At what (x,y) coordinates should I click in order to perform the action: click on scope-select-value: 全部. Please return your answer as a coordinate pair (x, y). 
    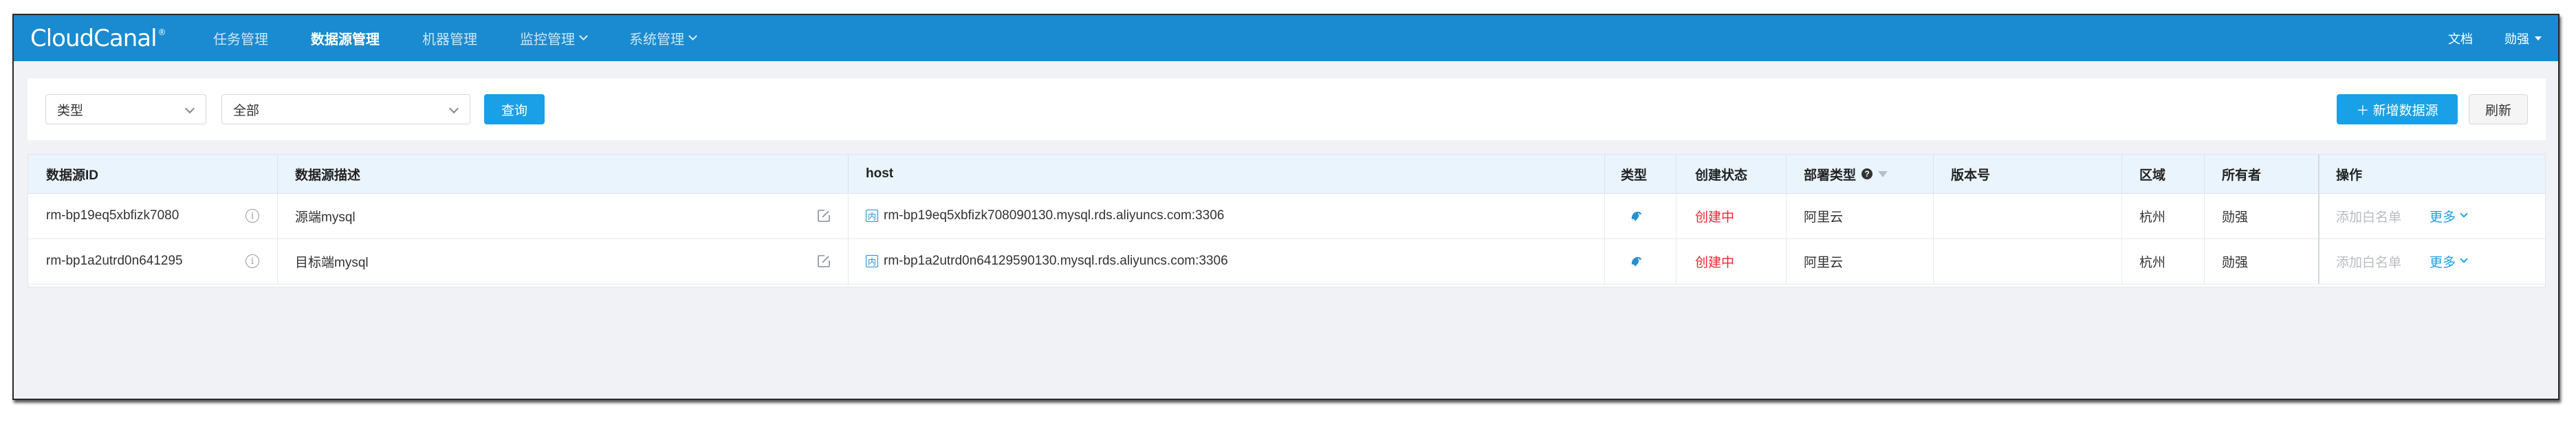
    Looking at the image, I should click on (246, 110).